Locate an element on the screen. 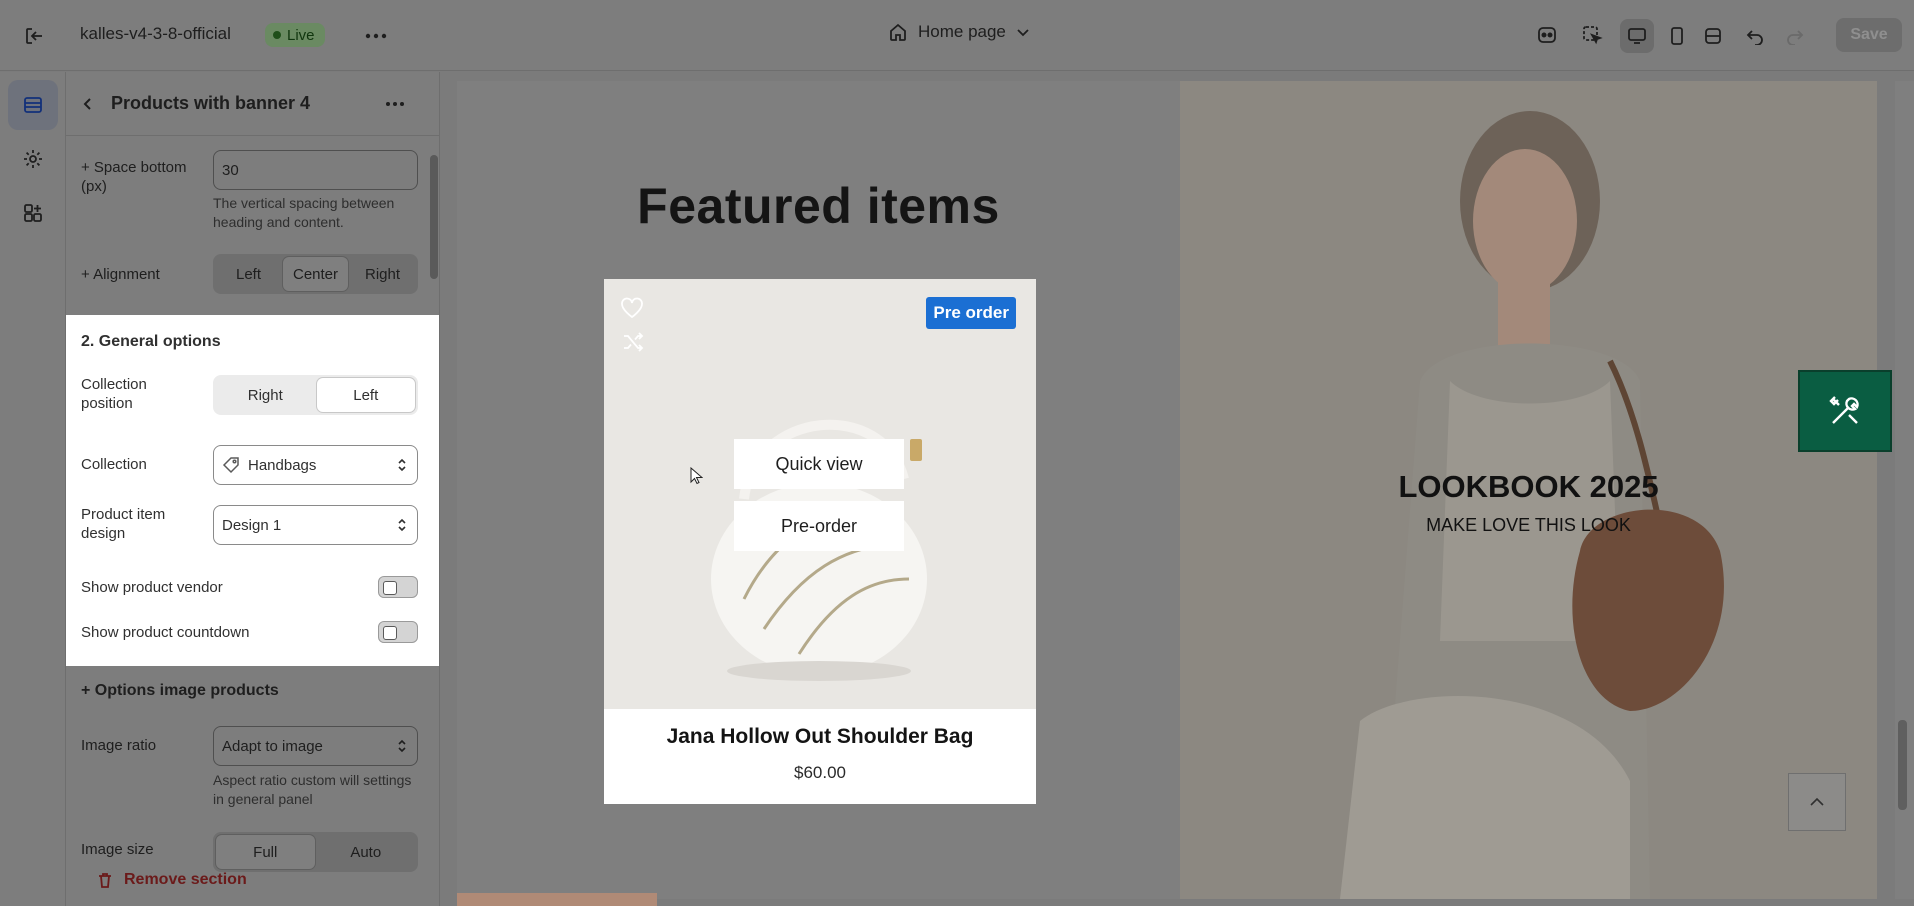  panel-header: Products with banner 4 is located at coordinates (252, 104).